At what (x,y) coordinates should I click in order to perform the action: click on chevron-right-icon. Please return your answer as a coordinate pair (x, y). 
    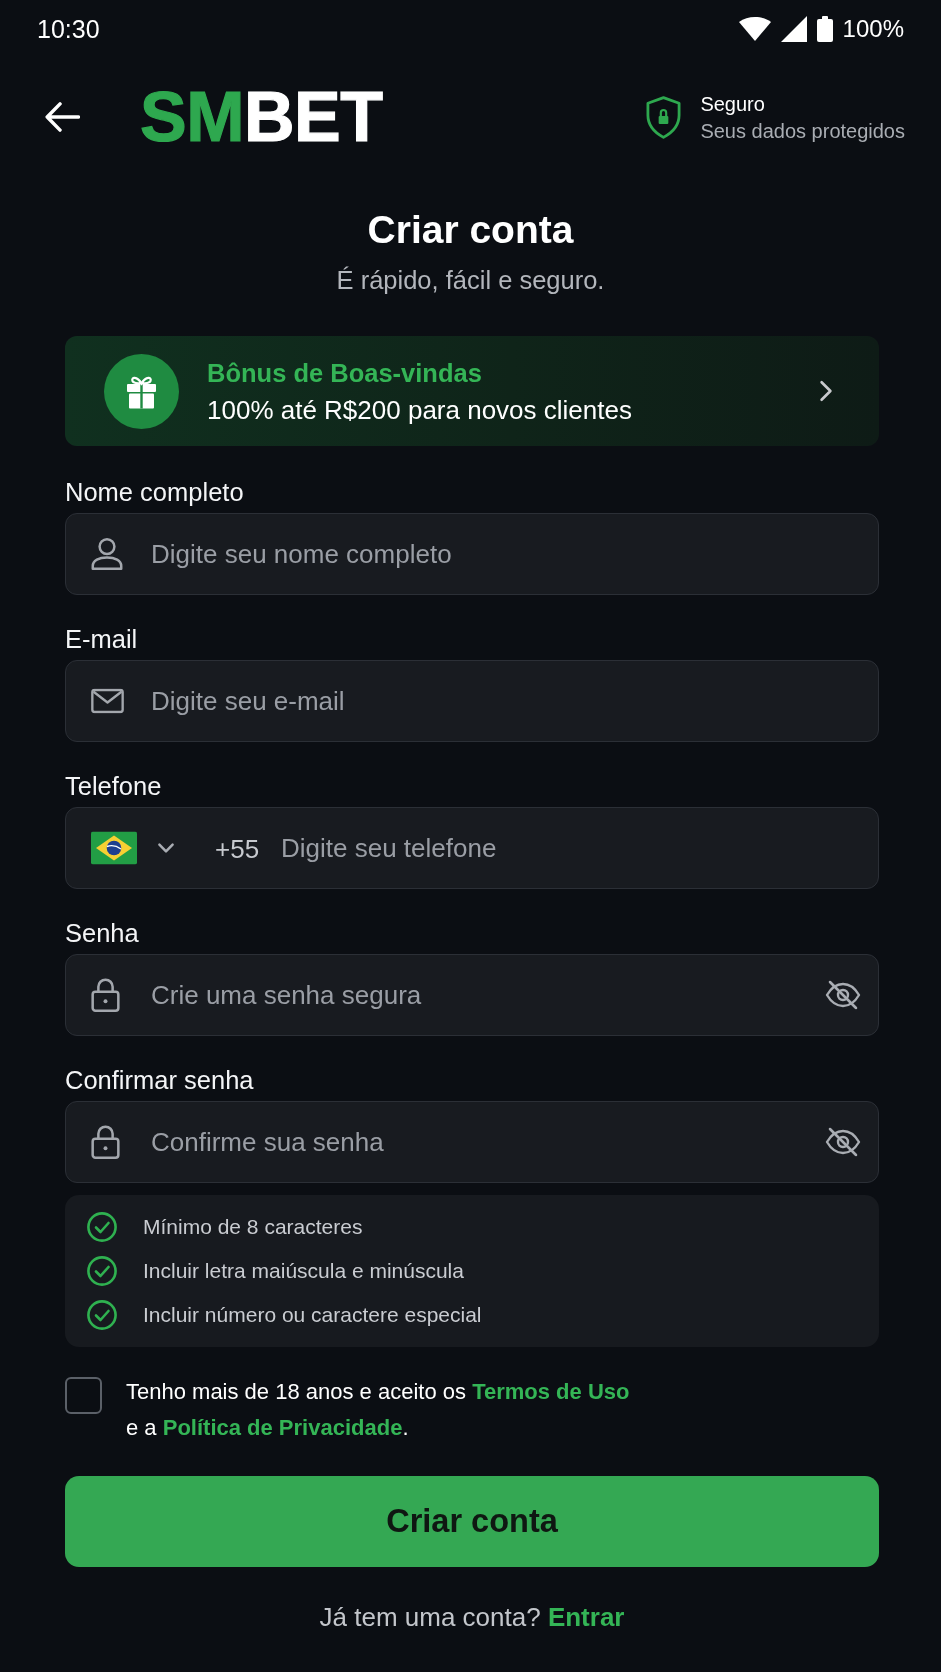
    Looking at the image, I should click on (826, 391).